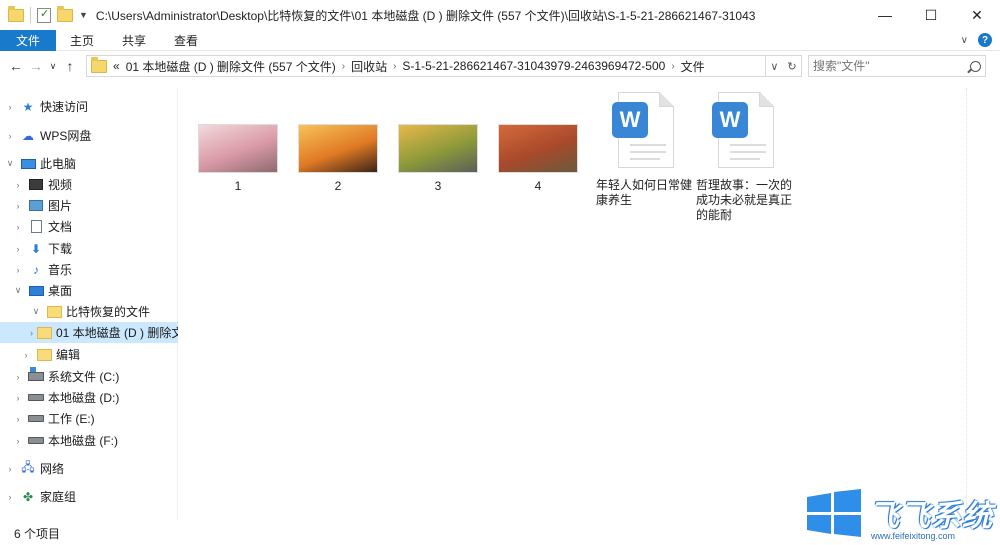 Image resolution: width=1000 pixels, height=545 pixels. What do you see at coordinates (58, 164) in the screenshot?
I see `sidebar-item-label: 此电脑` at bounding box center [58, 164].